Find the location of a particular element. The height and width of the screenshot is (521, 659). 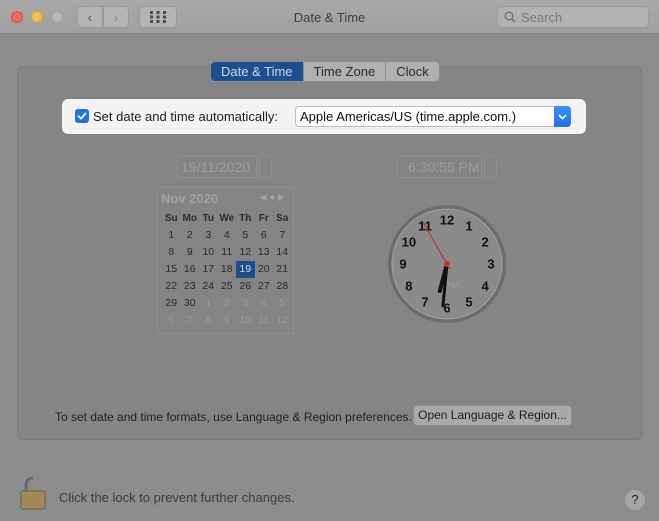

calendar-day: 25 is located at coordinates (227, 286).